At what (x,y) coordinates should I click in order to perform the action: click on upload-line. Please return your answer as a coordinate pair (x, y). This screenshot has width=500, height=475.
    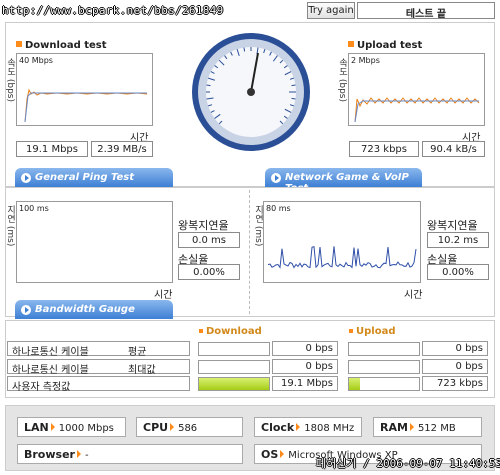
    Looking at the image, I should click on (417, 110).